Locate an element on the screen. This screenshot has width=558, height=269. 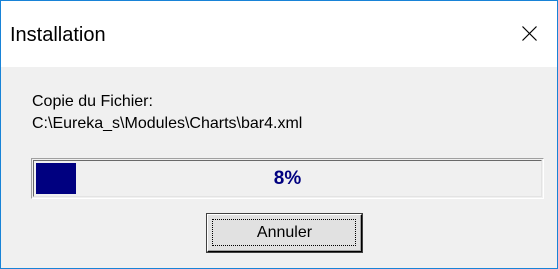
cancel-button: Annuler is located at coordinates (284, 233).